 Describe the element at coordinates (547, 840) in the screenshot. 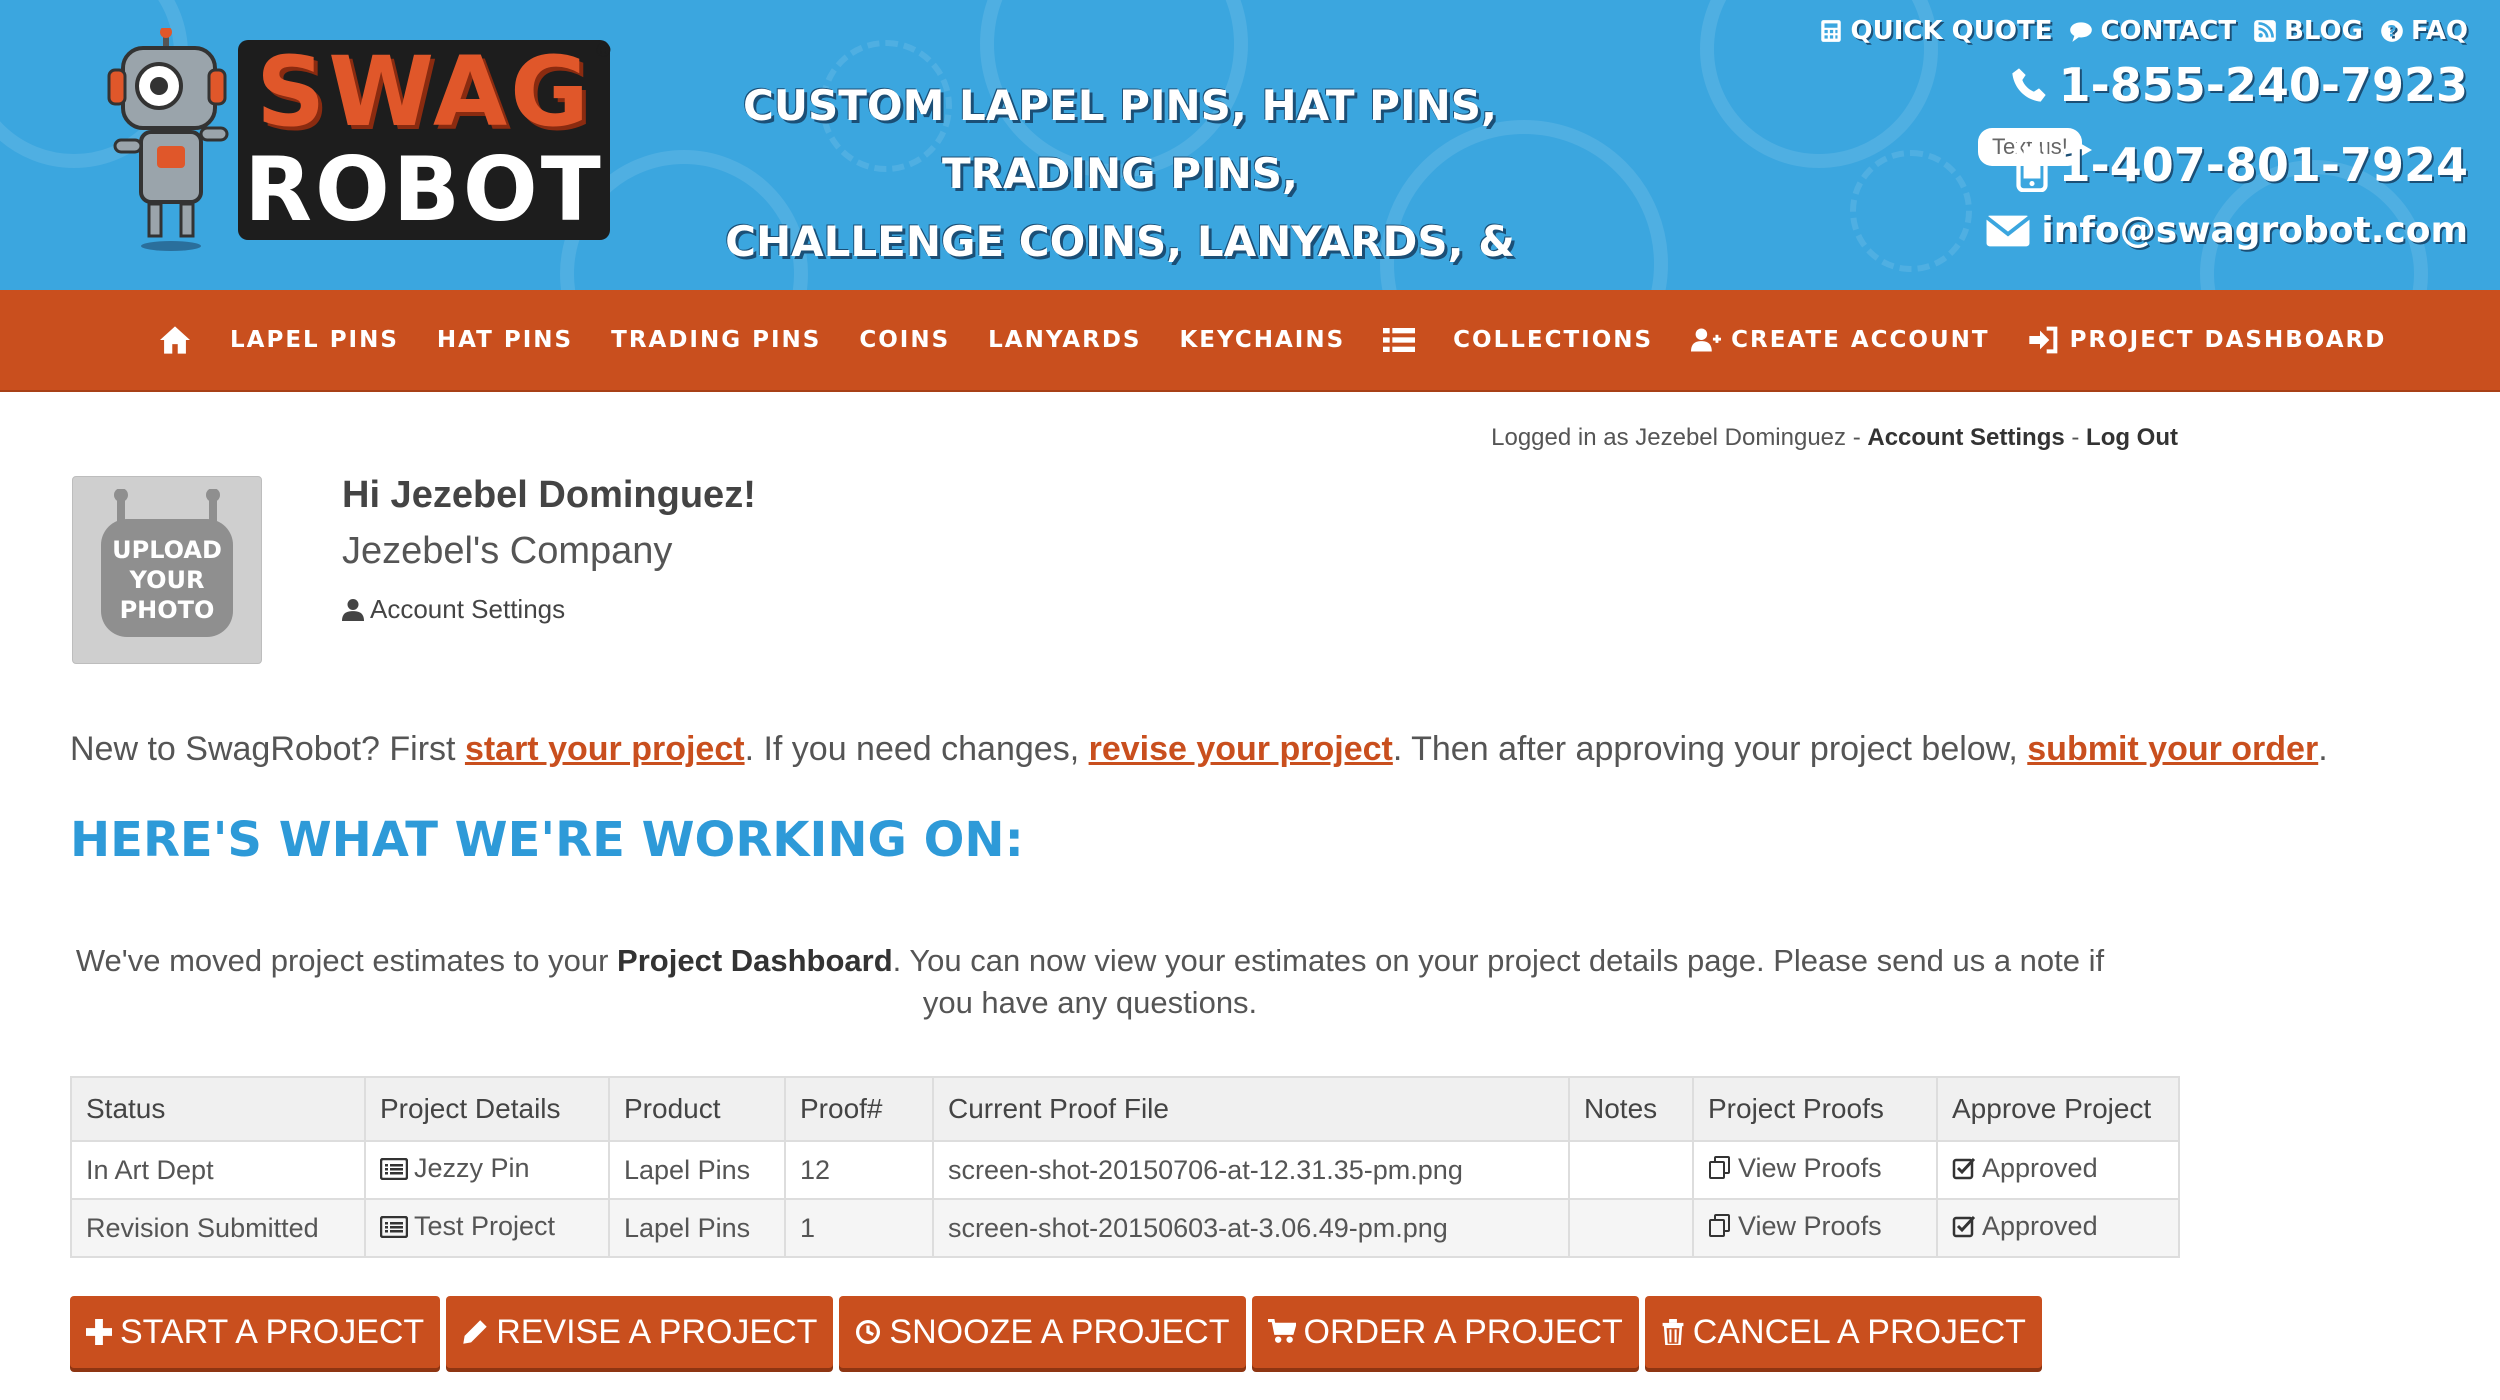

I see `section-title: HERE'S WHAT WE'RE WORKING ON:` at that location.